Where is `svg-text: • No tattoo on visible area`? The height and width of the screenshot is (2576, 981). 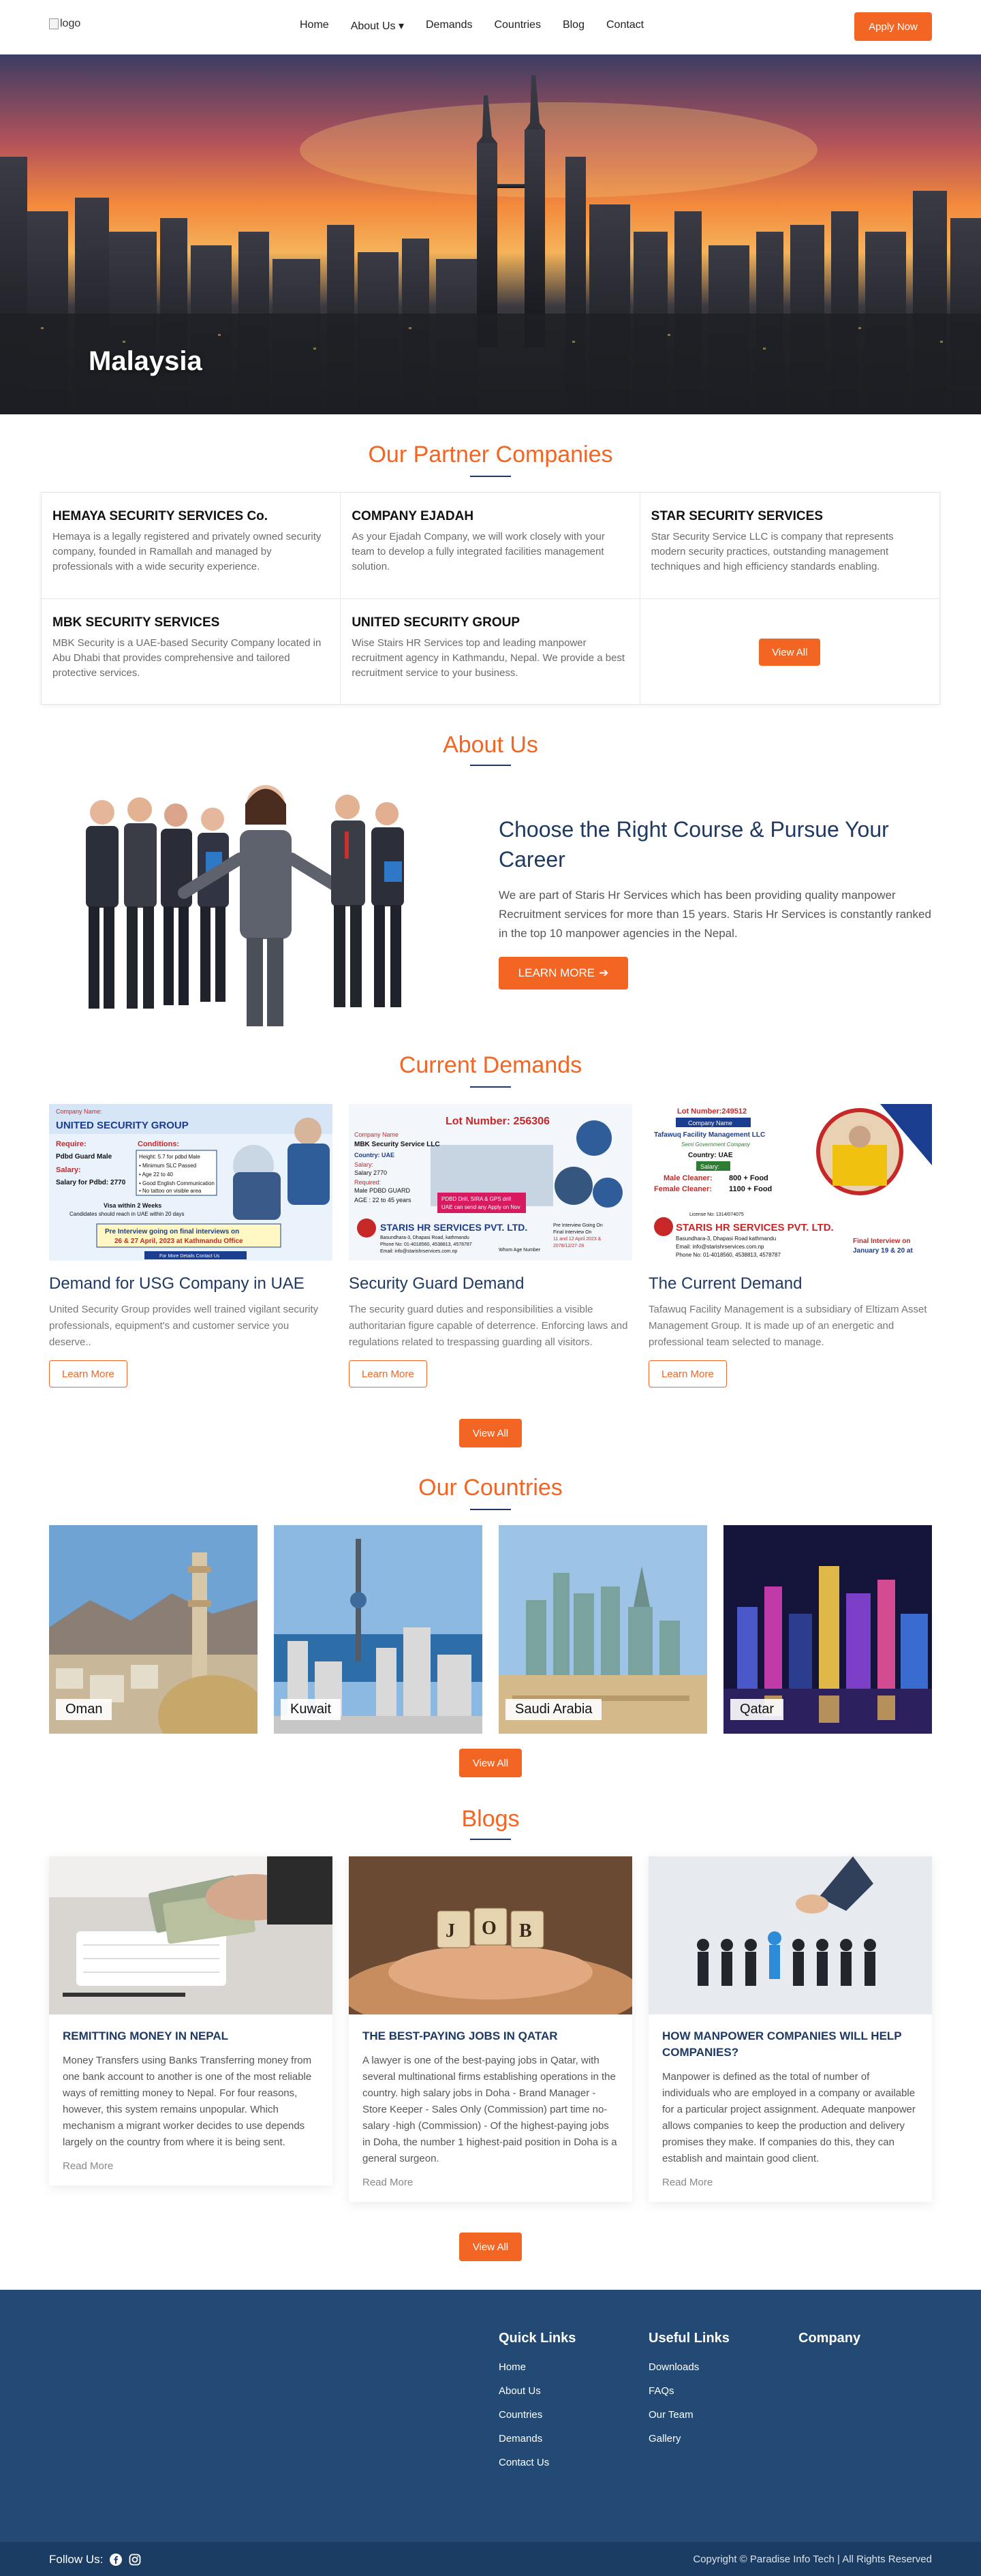
svg-text: • No tattoo on visible area is located at coordinates (170, 1191).